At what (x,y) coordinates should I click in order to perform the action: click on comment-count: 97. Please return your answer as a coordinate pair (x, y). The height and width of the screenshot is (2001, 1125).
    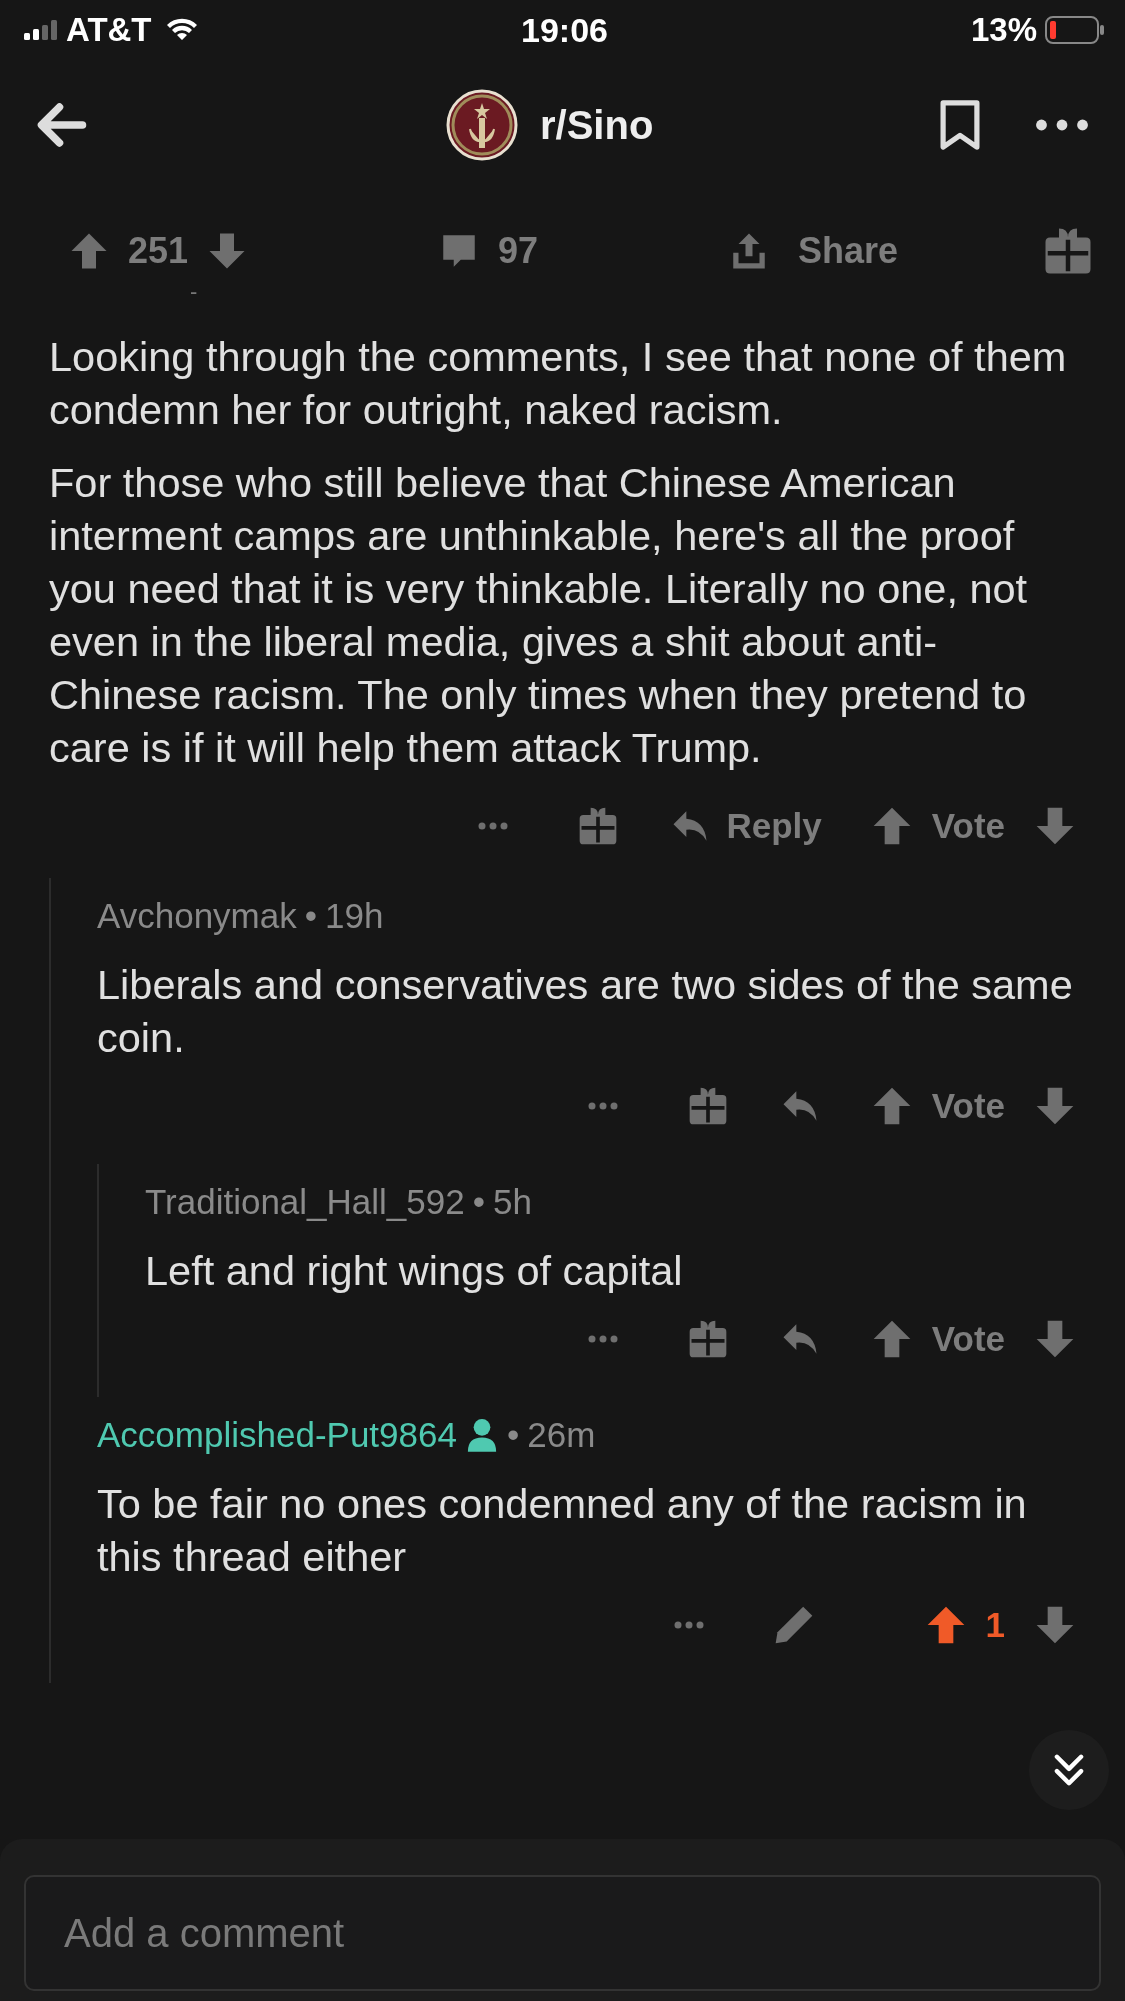
    Looking at the image, I should click on (518, 251).